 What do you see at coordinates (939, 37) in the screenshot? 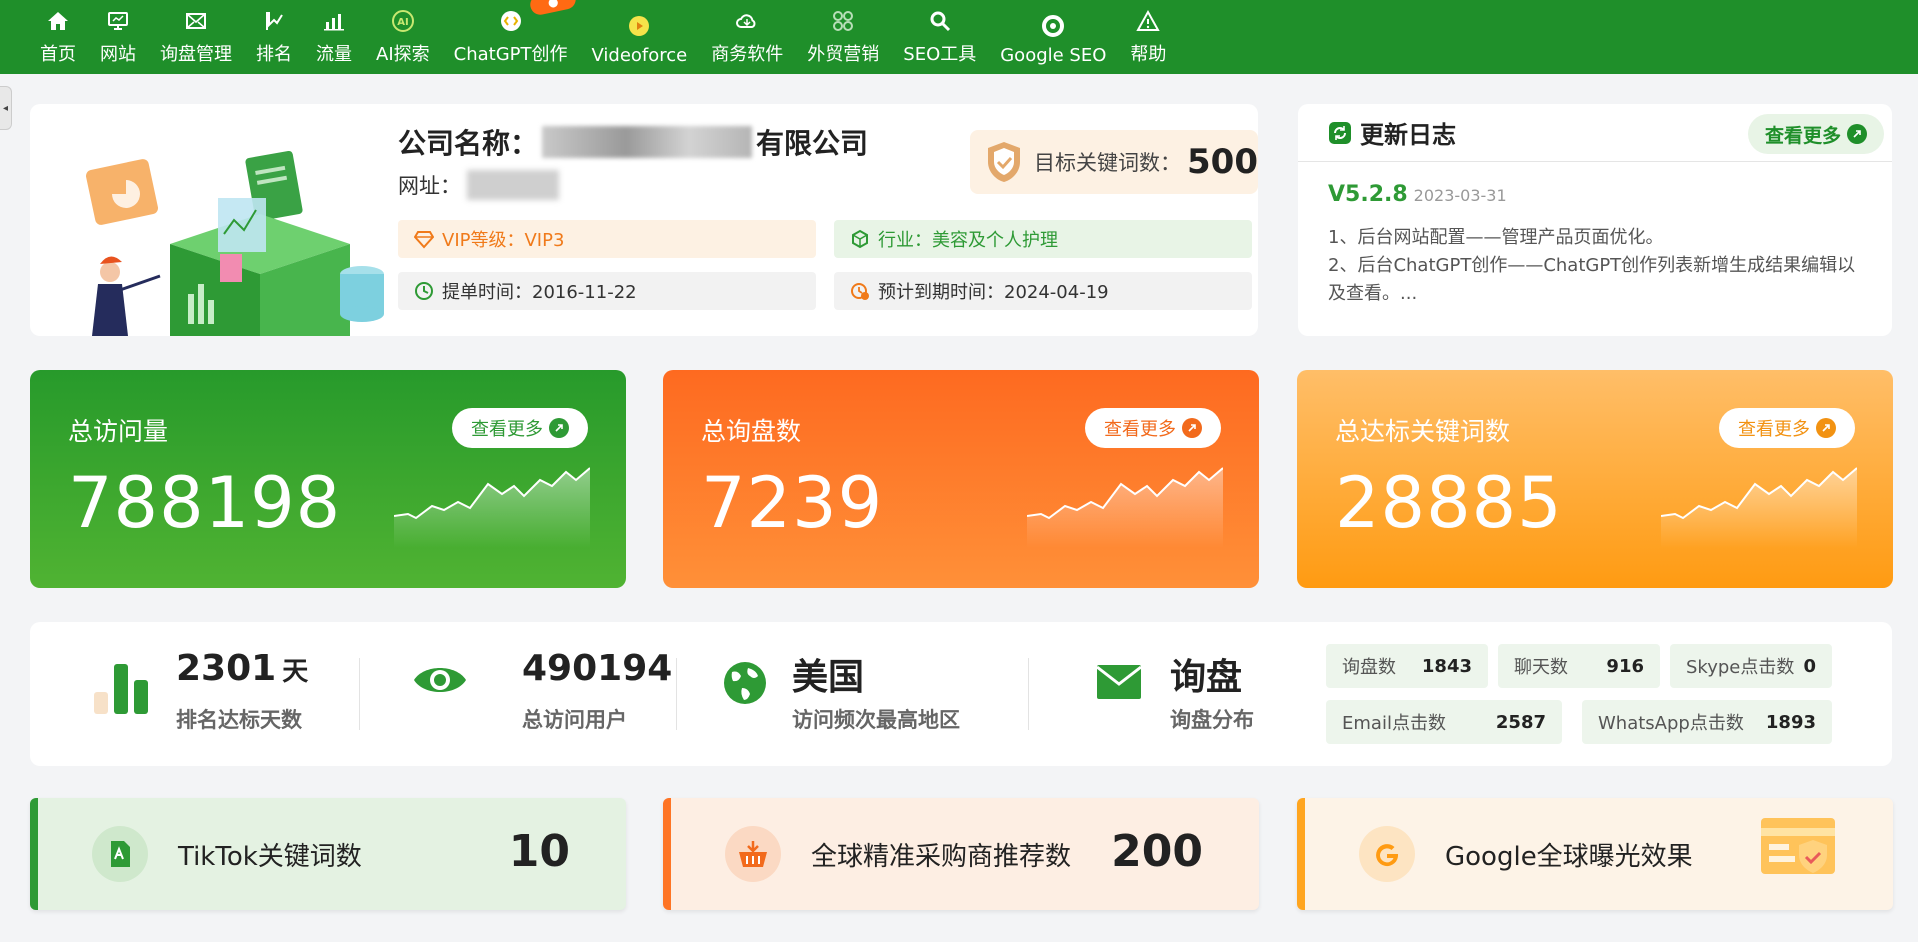
I see `nav-item-seo-tools: SEO工具` at bounding box center [939, 37].